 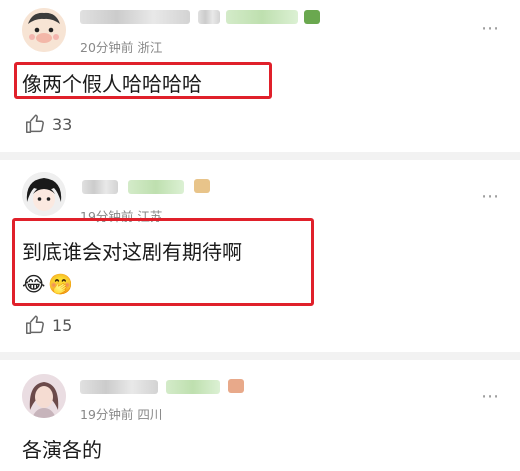 What do you see at coordinates (121, 414) in the screenshot?
I see `comment-meta: 19分钟前 四川` at bounding box center [121, 414].